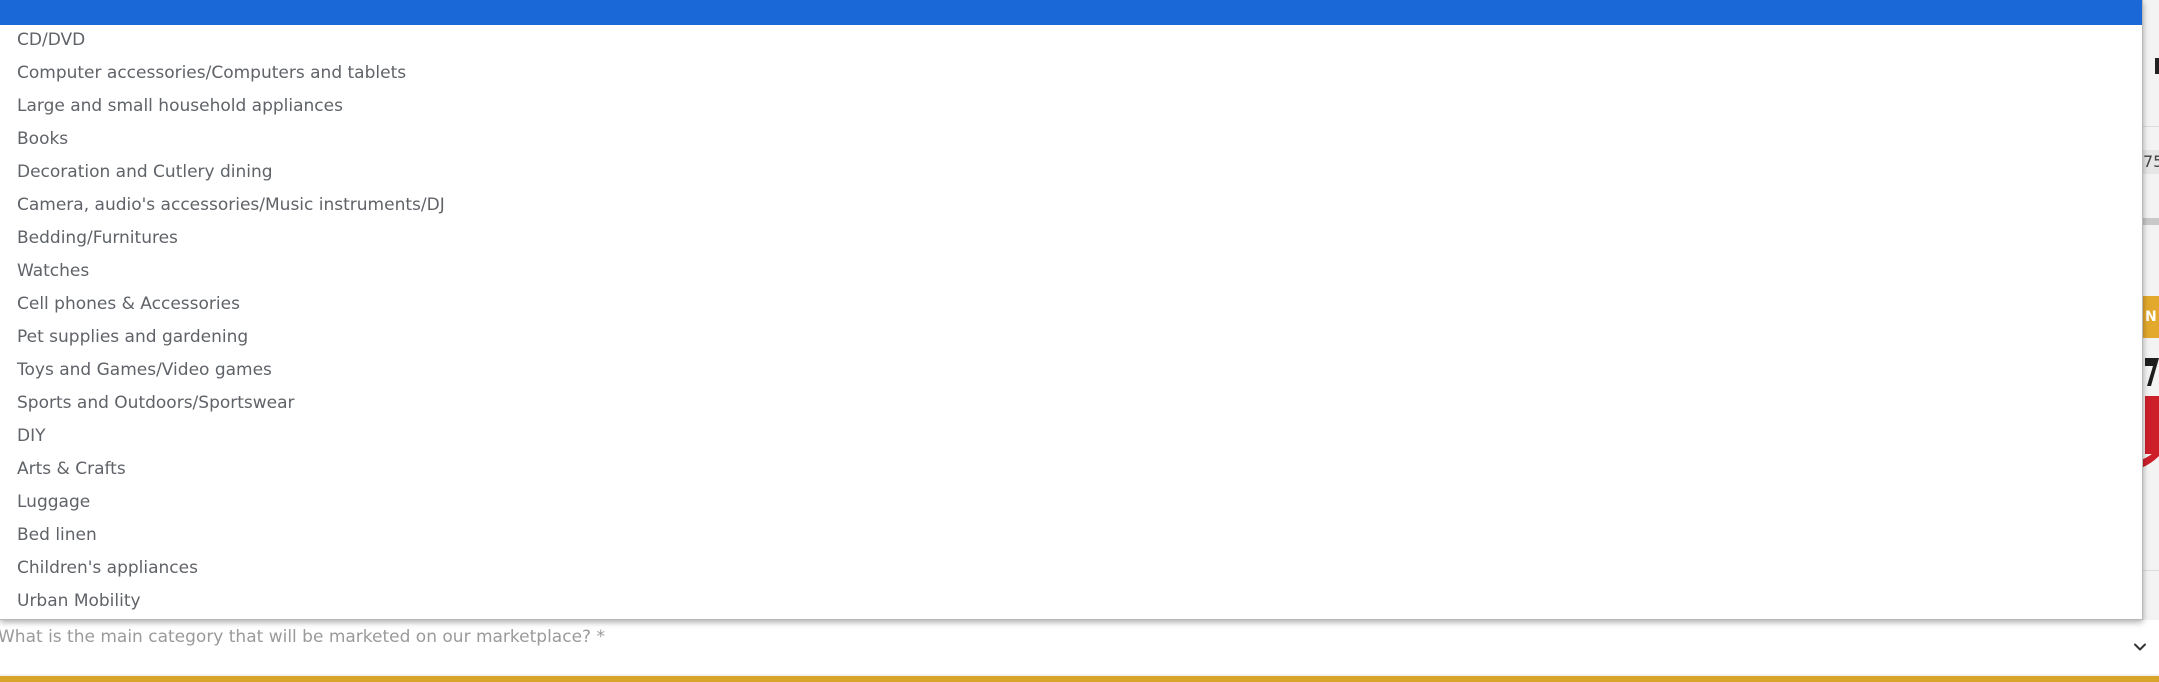 This screenshot has width=2159, height=682. What do you see at coordinates (1071, 541) in the screenshot?
I see `dropdown-option: Bed linen` at bounding box center [1071, 541].